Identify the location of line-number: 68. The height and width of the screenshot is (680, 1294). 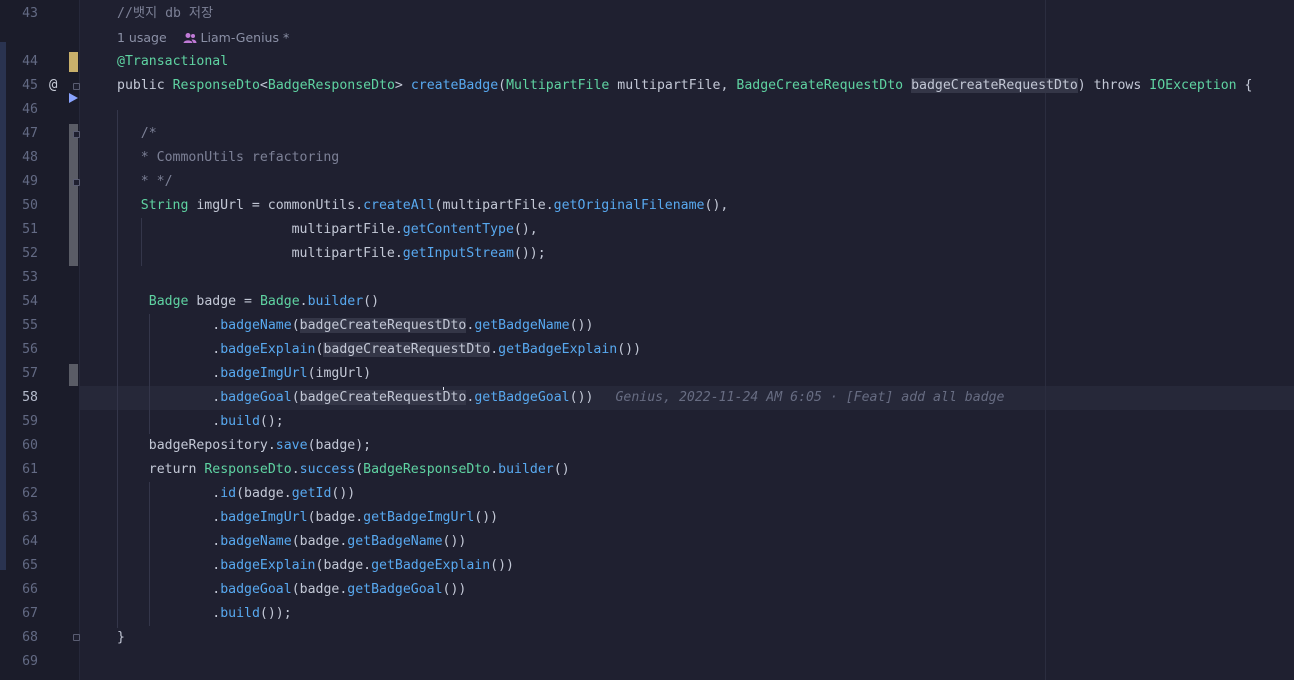
(23, 638).